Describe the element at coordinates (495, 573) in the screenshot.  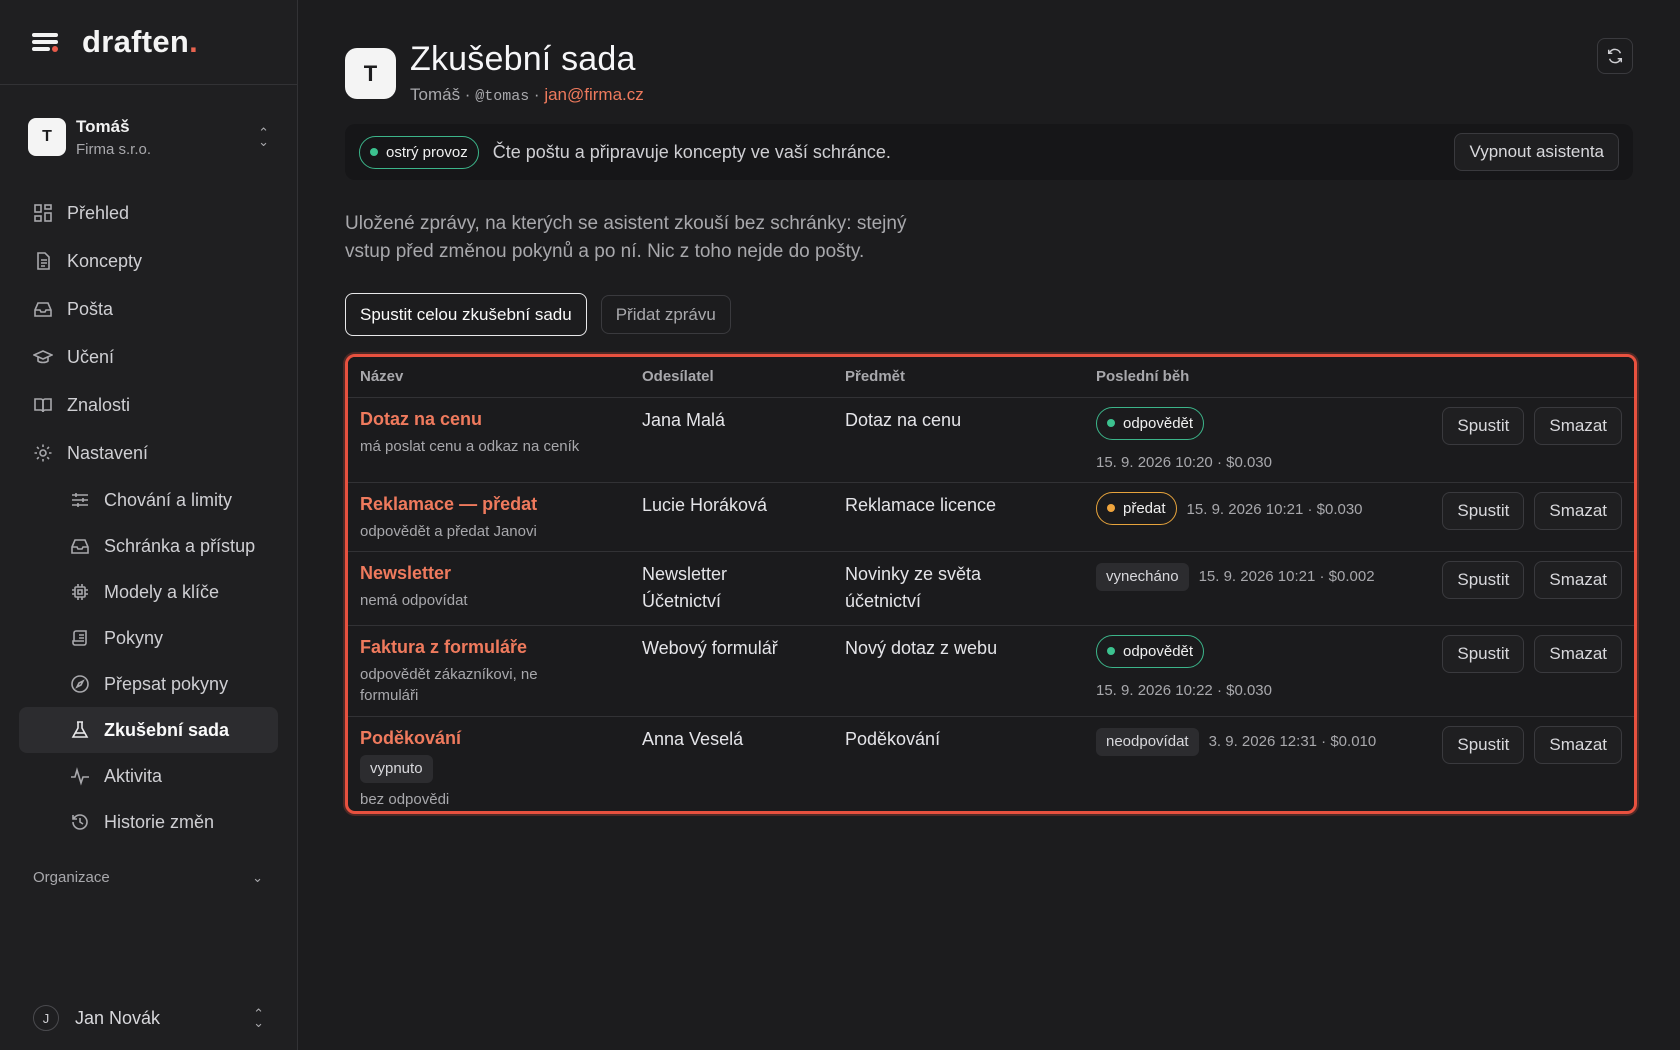
I see `test-name-link: Newsletter` at that location.